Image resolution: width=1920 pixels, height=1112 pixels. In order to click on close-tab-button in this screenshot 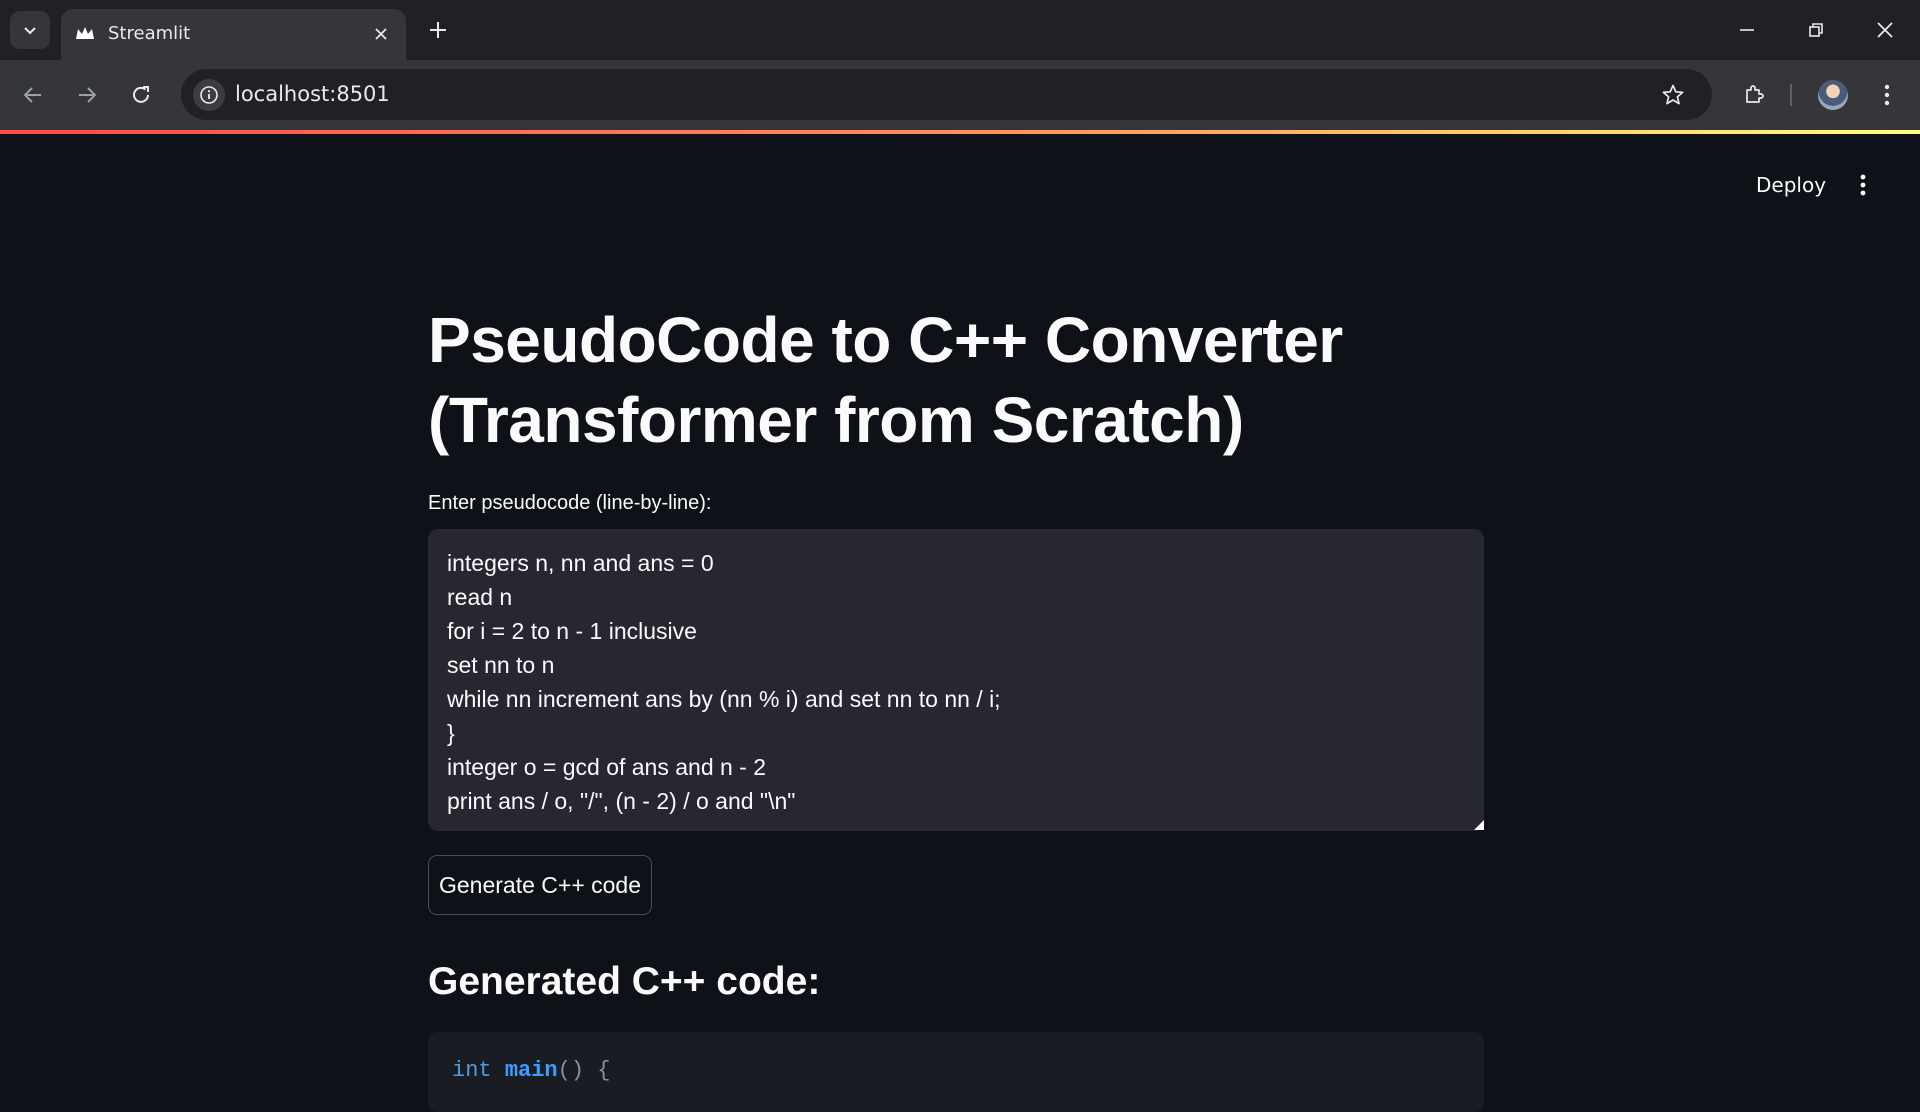, I will do `click(381, 34)`.